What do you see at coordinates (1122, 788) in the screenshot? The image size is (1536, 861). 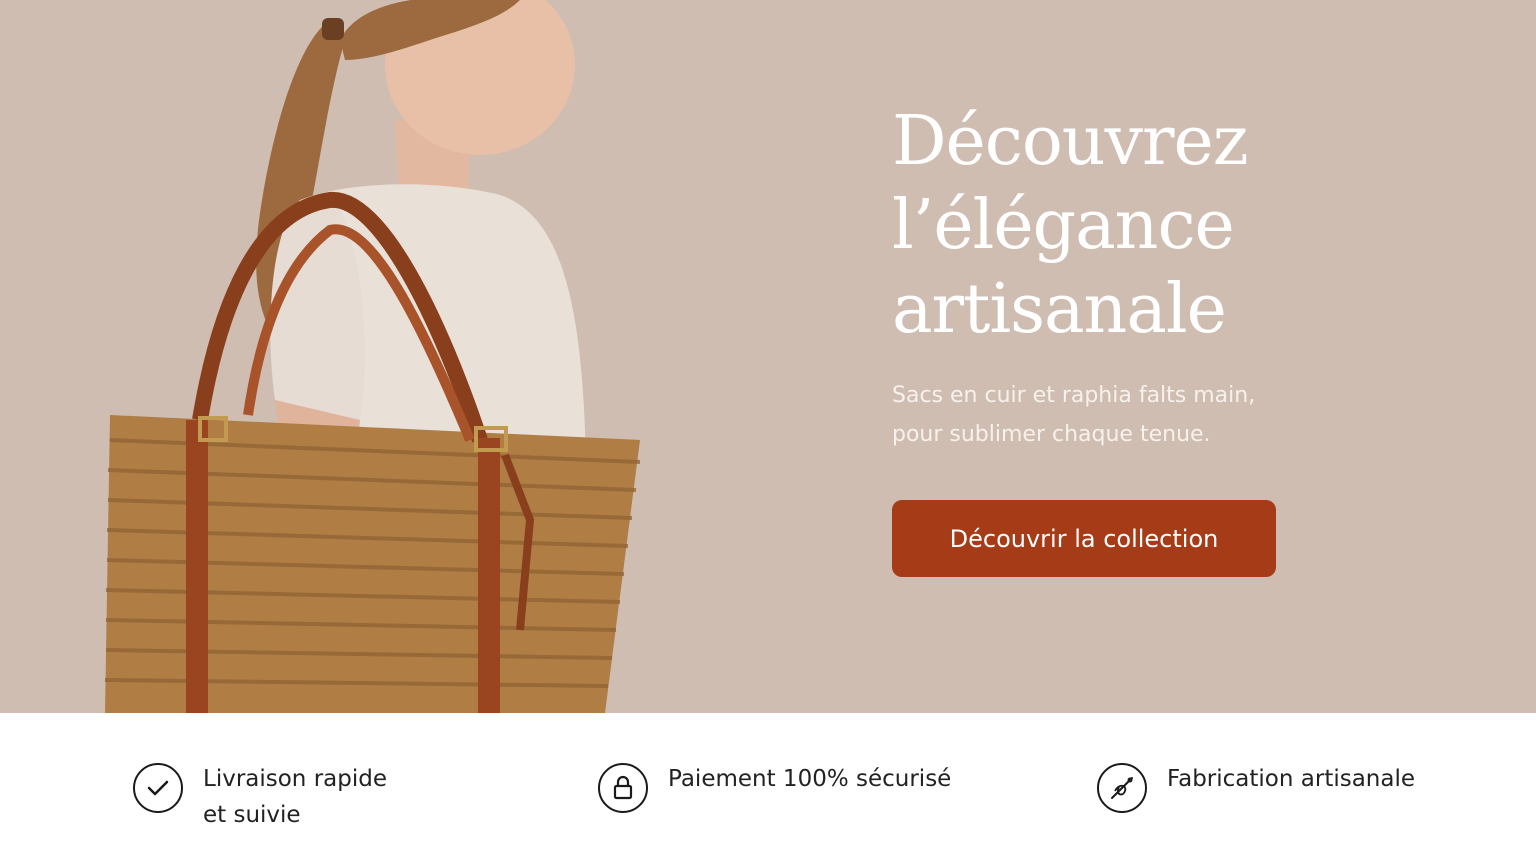 I see `needle-thread-icon` at bounding box center [1122, 788].